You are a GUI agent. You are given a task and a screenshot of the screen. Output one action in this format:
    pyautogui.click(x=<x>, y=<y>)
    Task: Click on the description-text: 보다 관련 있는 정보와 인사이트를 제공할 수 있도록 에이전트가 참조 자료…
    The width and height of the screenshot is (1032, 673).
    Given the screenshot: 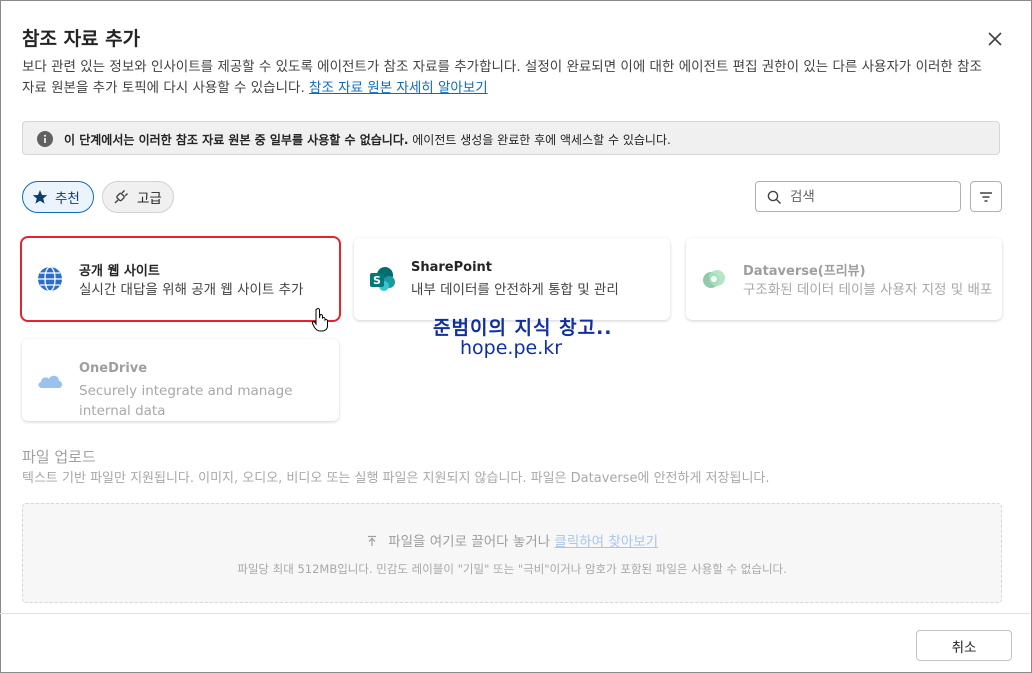 What is the action you would take?
    pyautogui.click(x=502, y=77)
    